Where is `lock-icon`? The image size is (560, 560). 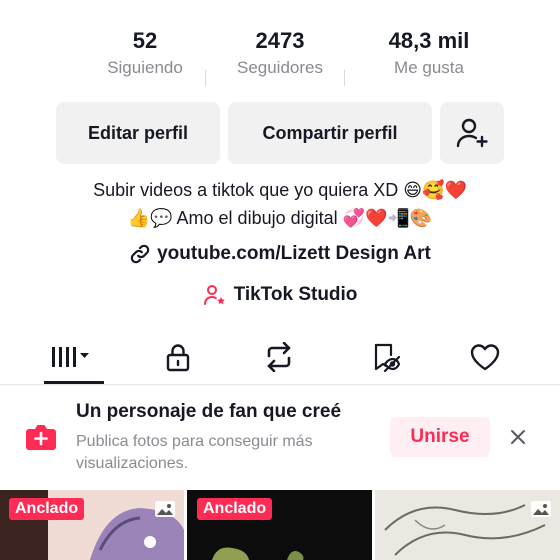
lock-icon is located at coordinates (178, 358).